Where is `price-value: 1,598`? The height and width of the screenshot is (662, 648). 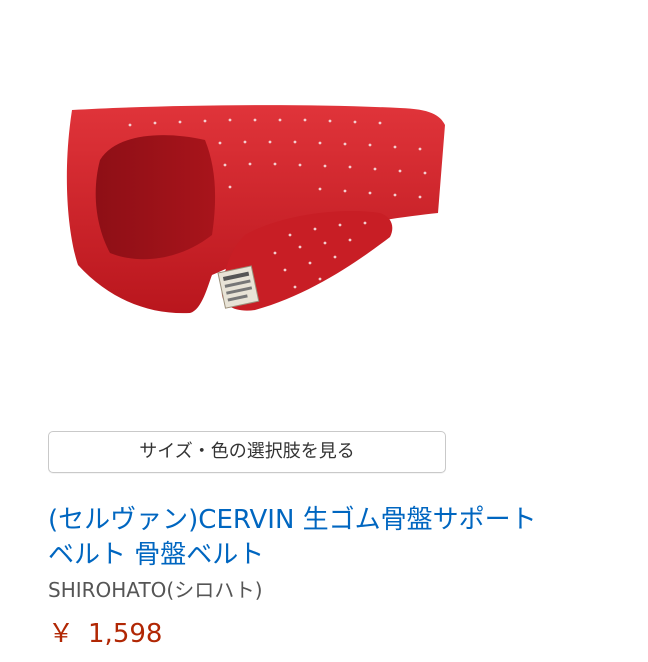
price-value: 1,598 is located at coordinates (125, 634).